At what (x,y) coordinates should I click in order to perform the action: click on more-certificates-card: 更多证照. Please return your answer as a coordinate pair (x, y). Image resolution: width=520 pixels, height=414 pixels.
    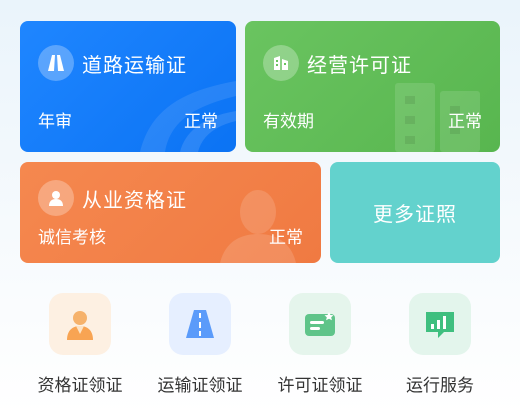
    Looking at the image, I should click on (415, 212).